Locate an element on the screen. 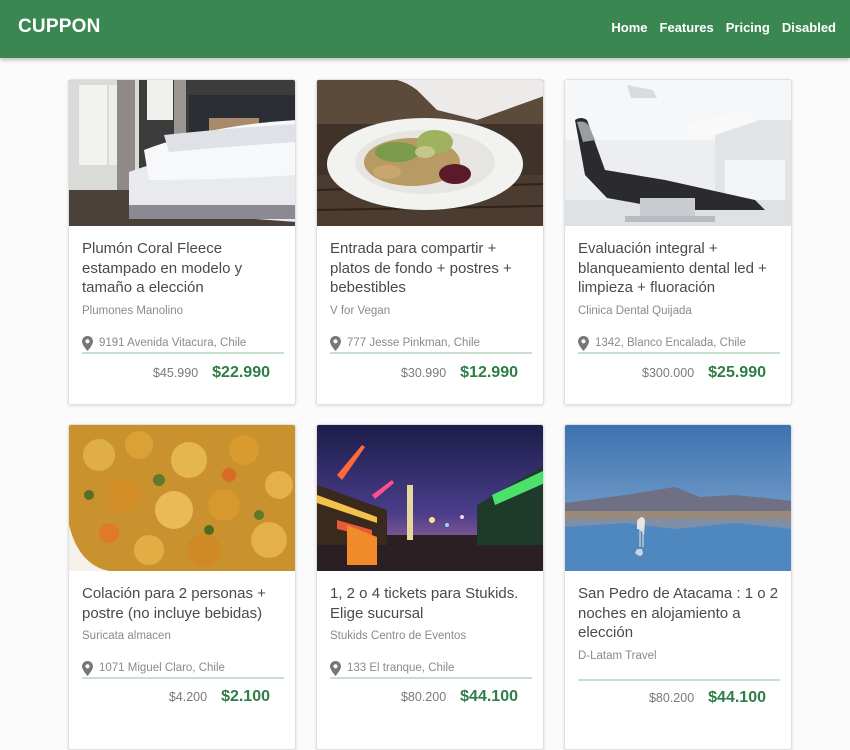 The height and width of the screenshot is (750, 850). nav-home: Home is located at coordinates (629, 27).